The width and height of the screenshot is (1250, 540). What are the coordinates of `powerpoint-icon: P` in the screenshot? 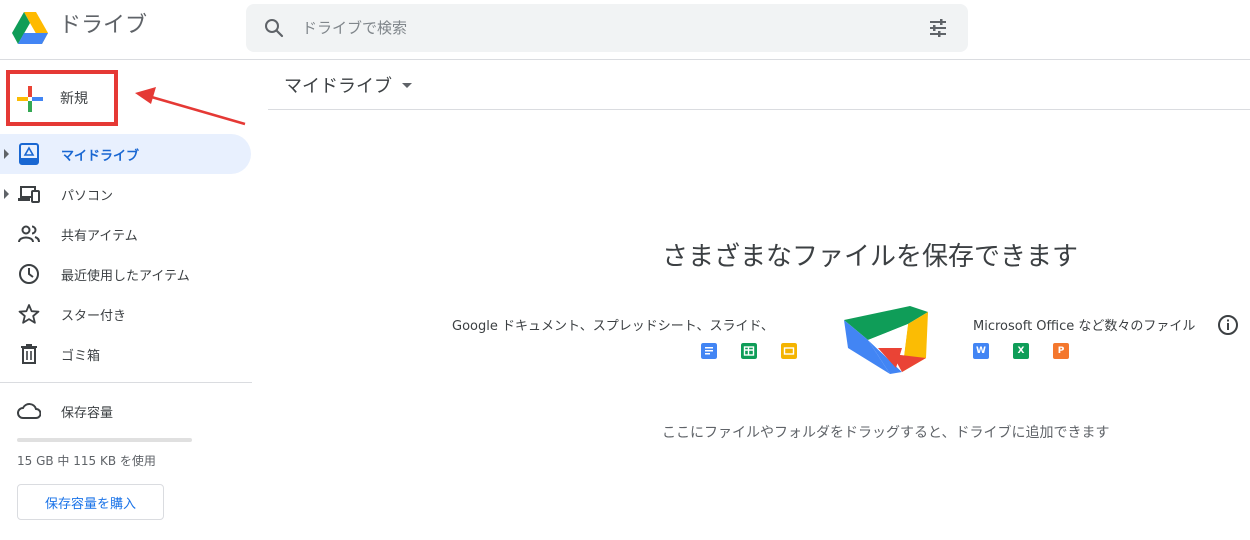 It's located at (1061, 351).